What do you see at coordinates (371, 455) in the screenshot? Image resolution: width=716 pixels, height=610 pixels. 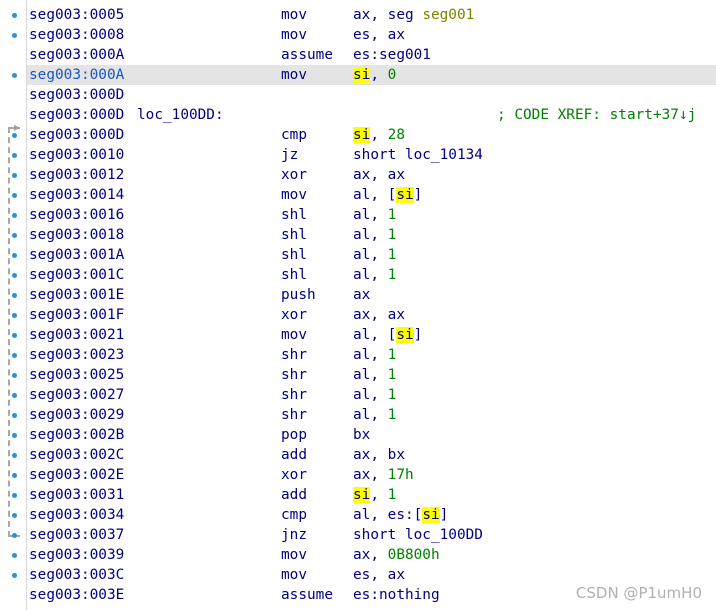 I see `listing-row: seg003:002C add ax, bx` at bounding box center [371, 455].